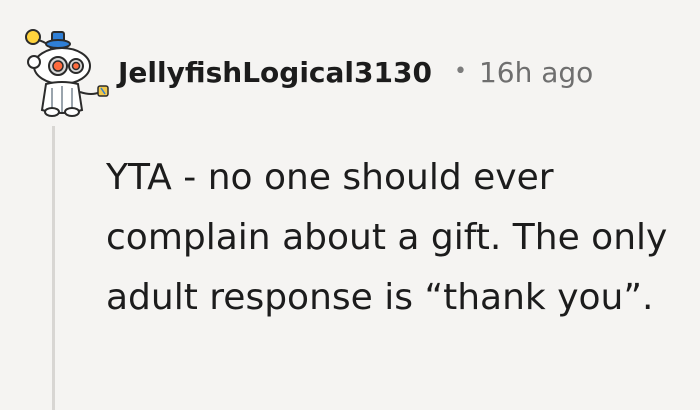 Image resolution: width=700 pixels, height=410 pixels. Describe the element at coordinates (536, 72) in the screenshot. I see `comment-timestamp: 16h ago` at that location.